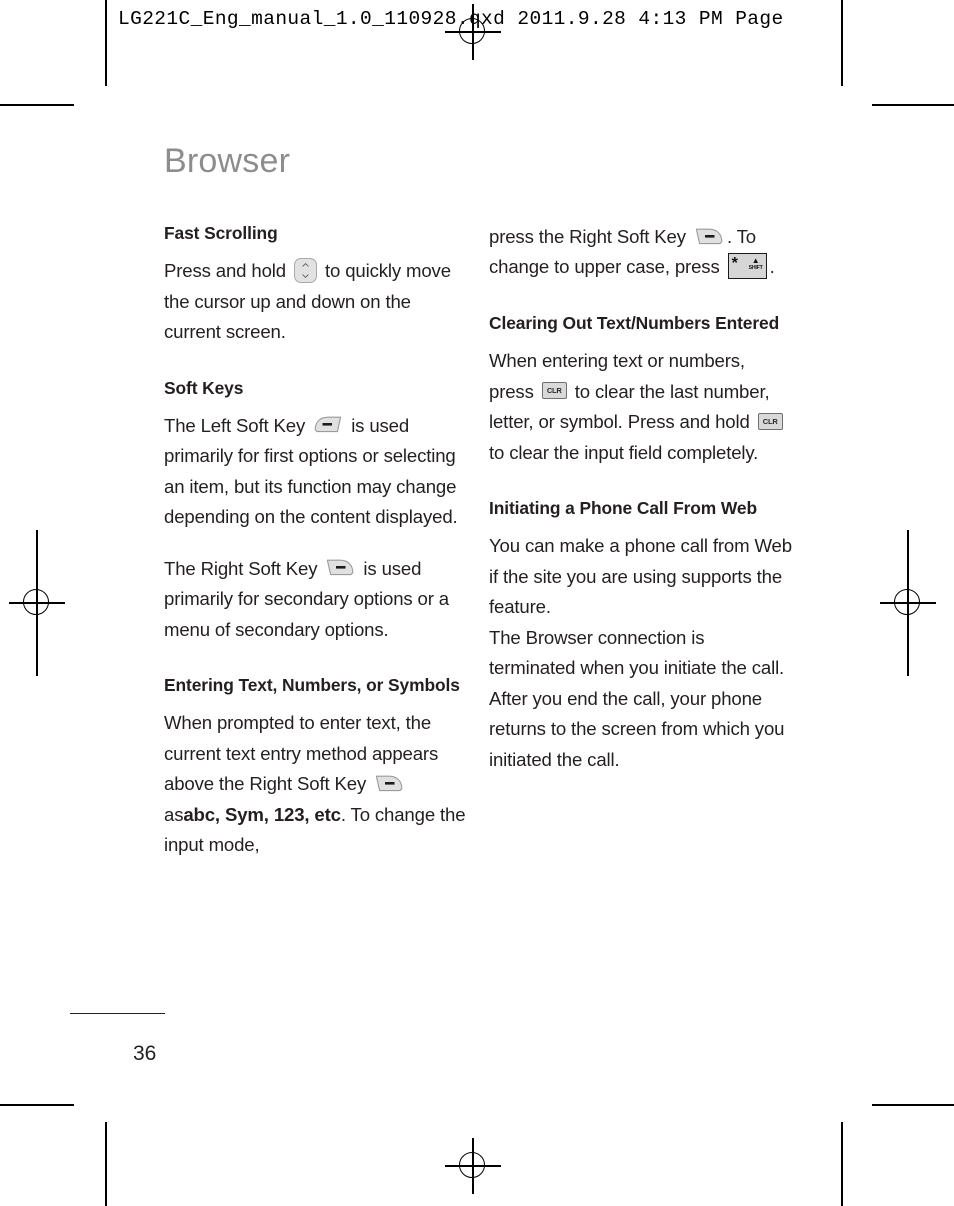  I want to click on text-run-bold: abc, Sym, 123, etc, so click(262, 814).